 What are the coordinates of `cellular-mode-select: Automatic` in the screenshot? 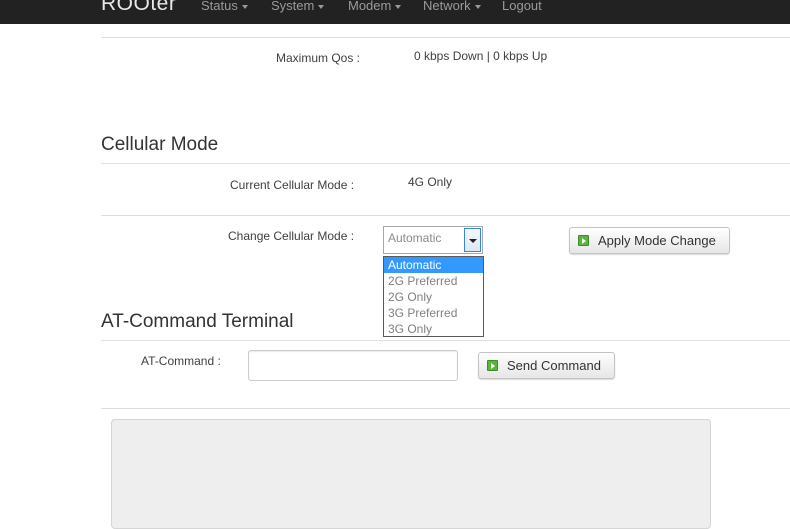 It's located at (433, 240).